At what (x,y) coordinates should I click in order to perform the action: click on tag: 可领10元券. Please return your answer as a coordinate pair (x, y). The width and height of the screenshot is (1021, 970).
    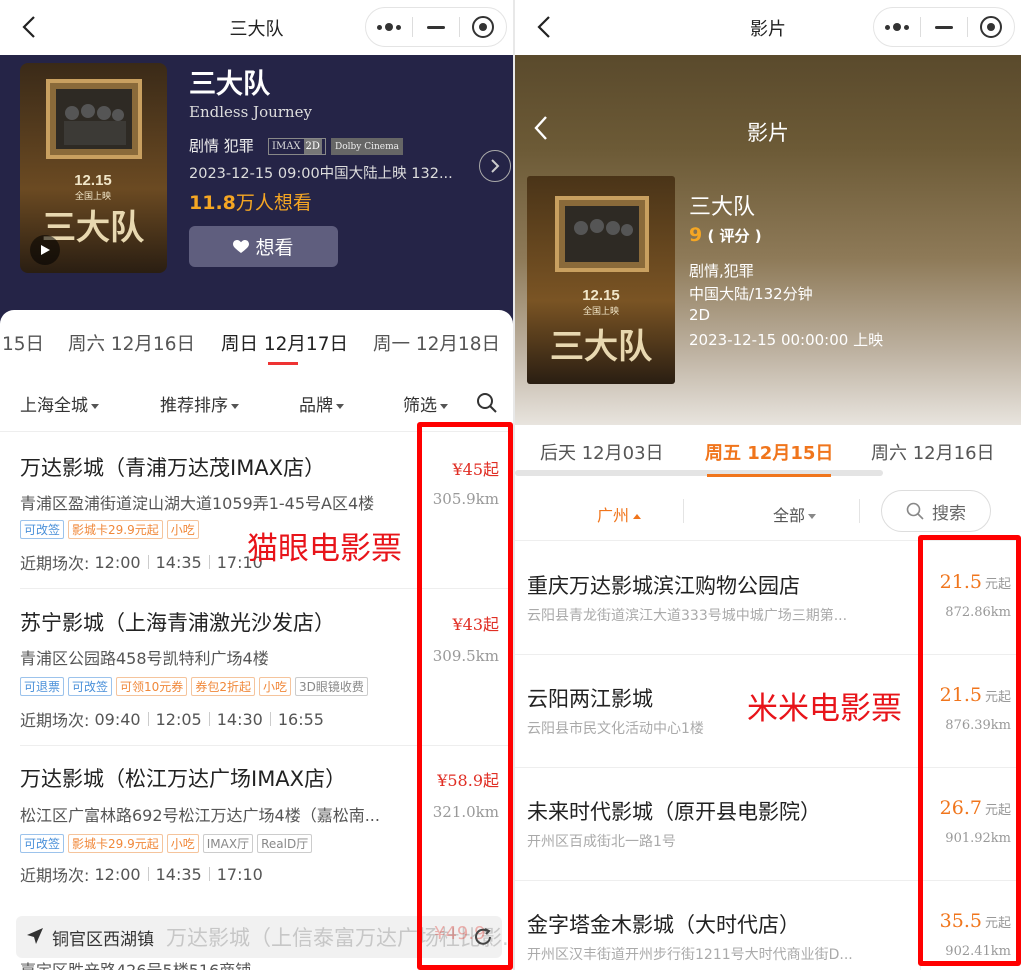
    Looking at the image, I should click on (152, 686).